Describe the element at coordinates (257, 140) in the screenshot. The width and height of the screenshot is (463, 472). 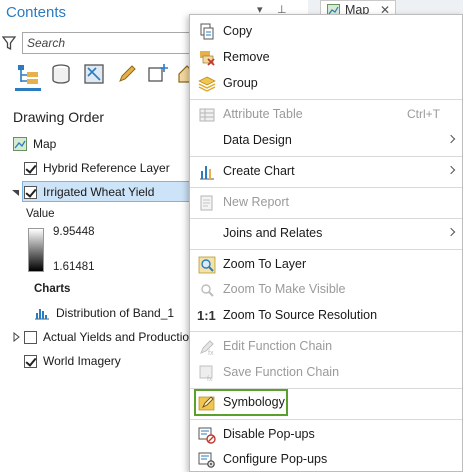
I see `menu-item-label: Data Design` at that location.